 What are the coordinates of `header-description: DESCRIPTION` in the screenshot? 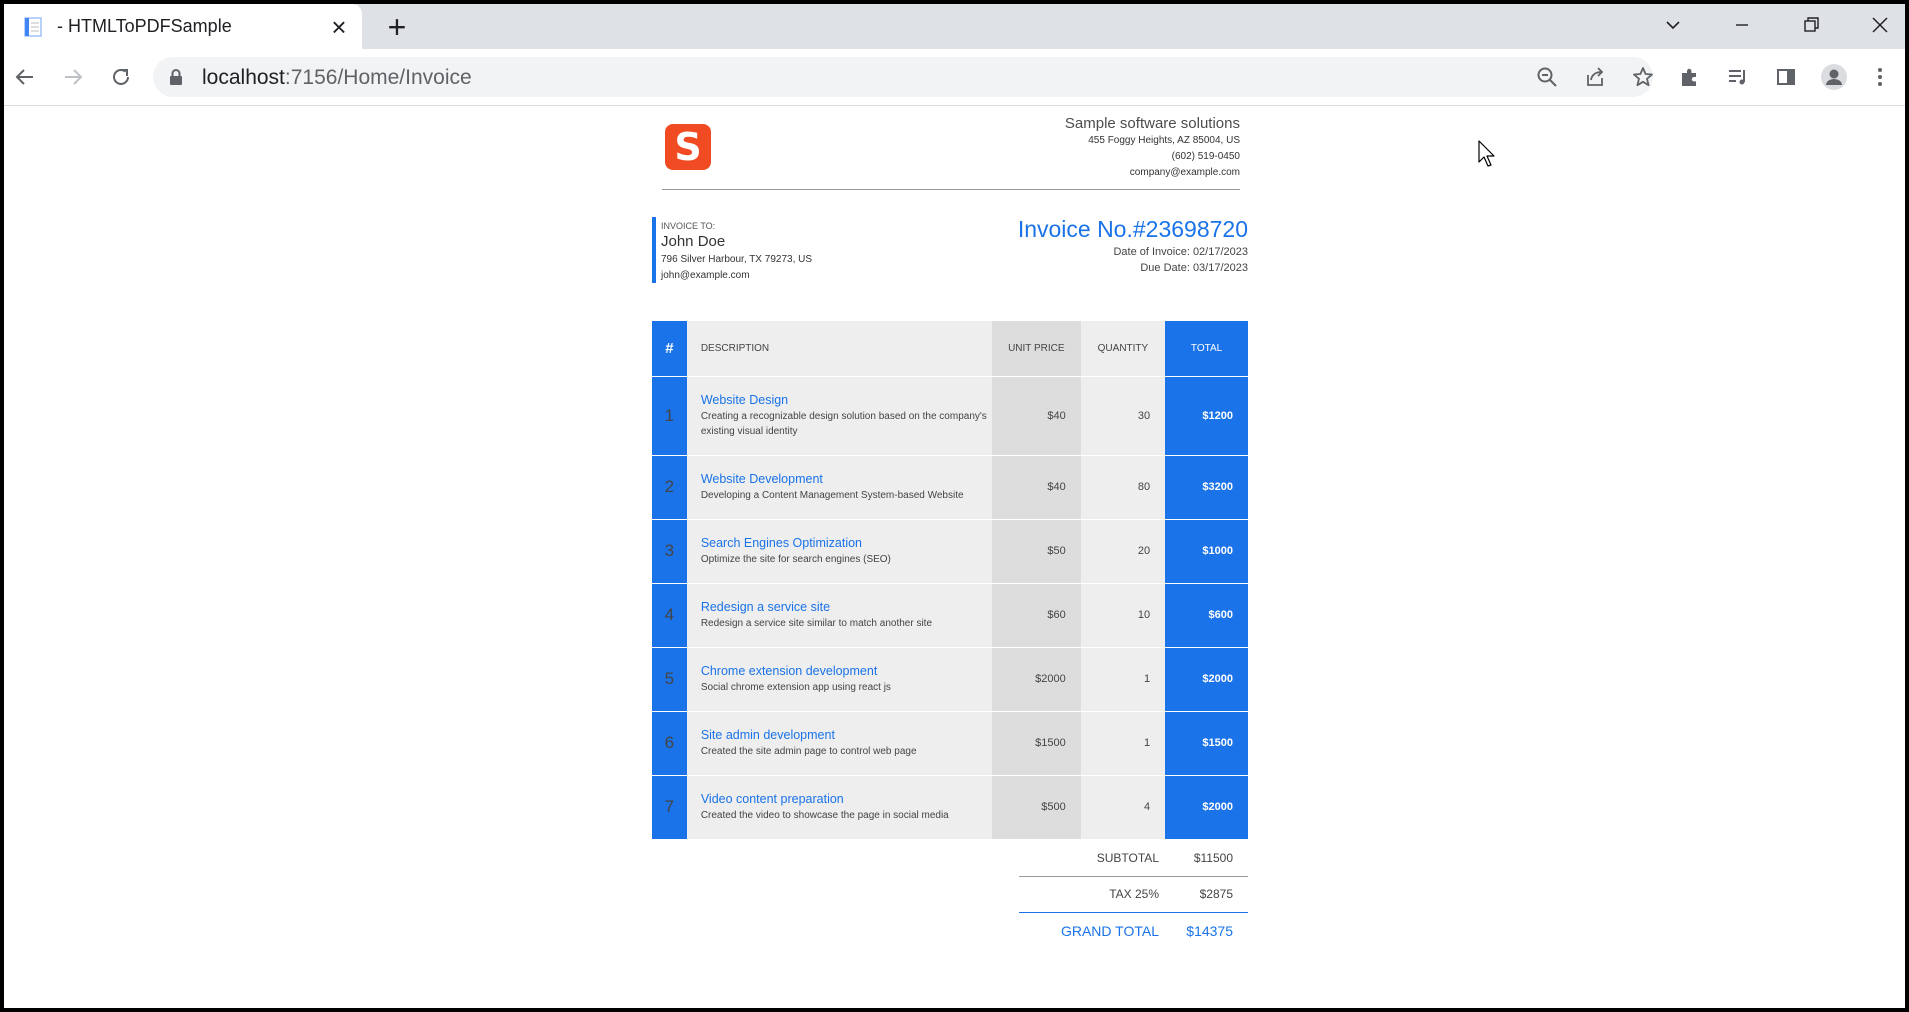 It's located at (839, 349).